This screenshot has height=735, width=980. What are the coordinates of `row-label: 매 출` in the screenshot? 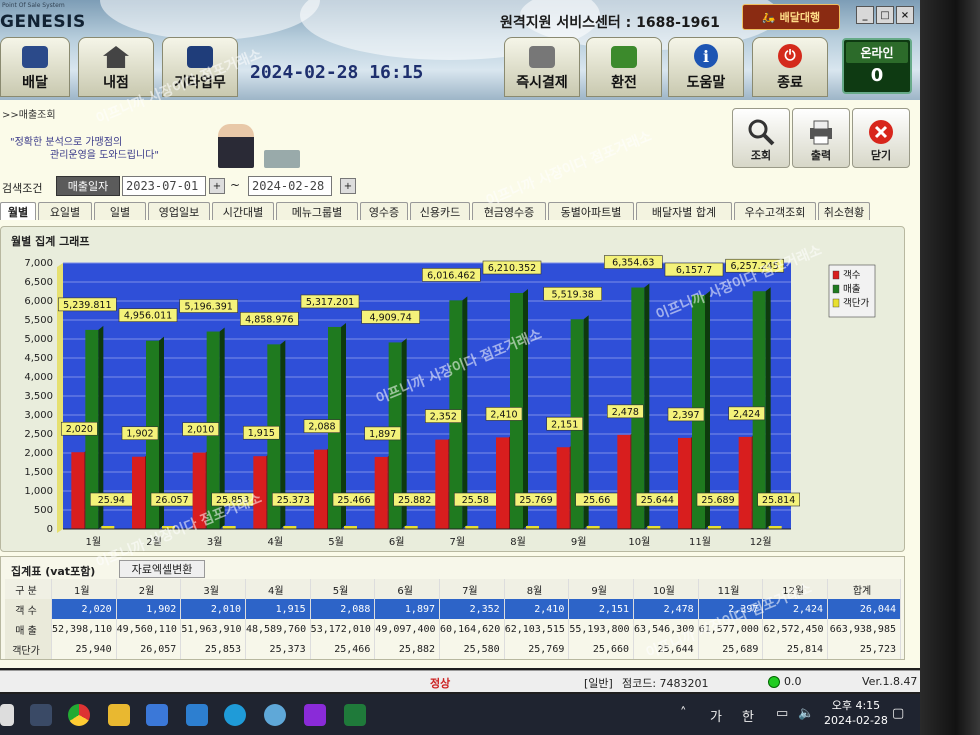 It's located at (28, 629).